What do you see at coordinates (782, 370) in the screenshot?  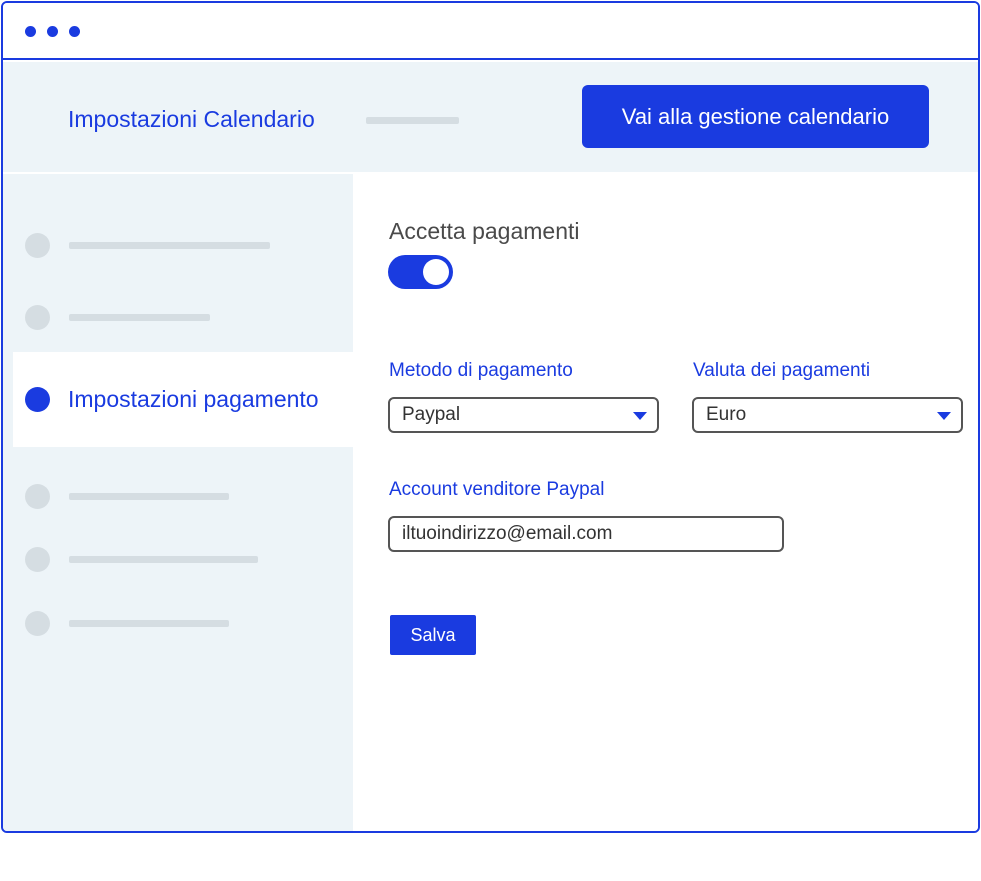 I see `payment-currency-label: Valuta dei pagamenti` at bounding box center [782, 370].